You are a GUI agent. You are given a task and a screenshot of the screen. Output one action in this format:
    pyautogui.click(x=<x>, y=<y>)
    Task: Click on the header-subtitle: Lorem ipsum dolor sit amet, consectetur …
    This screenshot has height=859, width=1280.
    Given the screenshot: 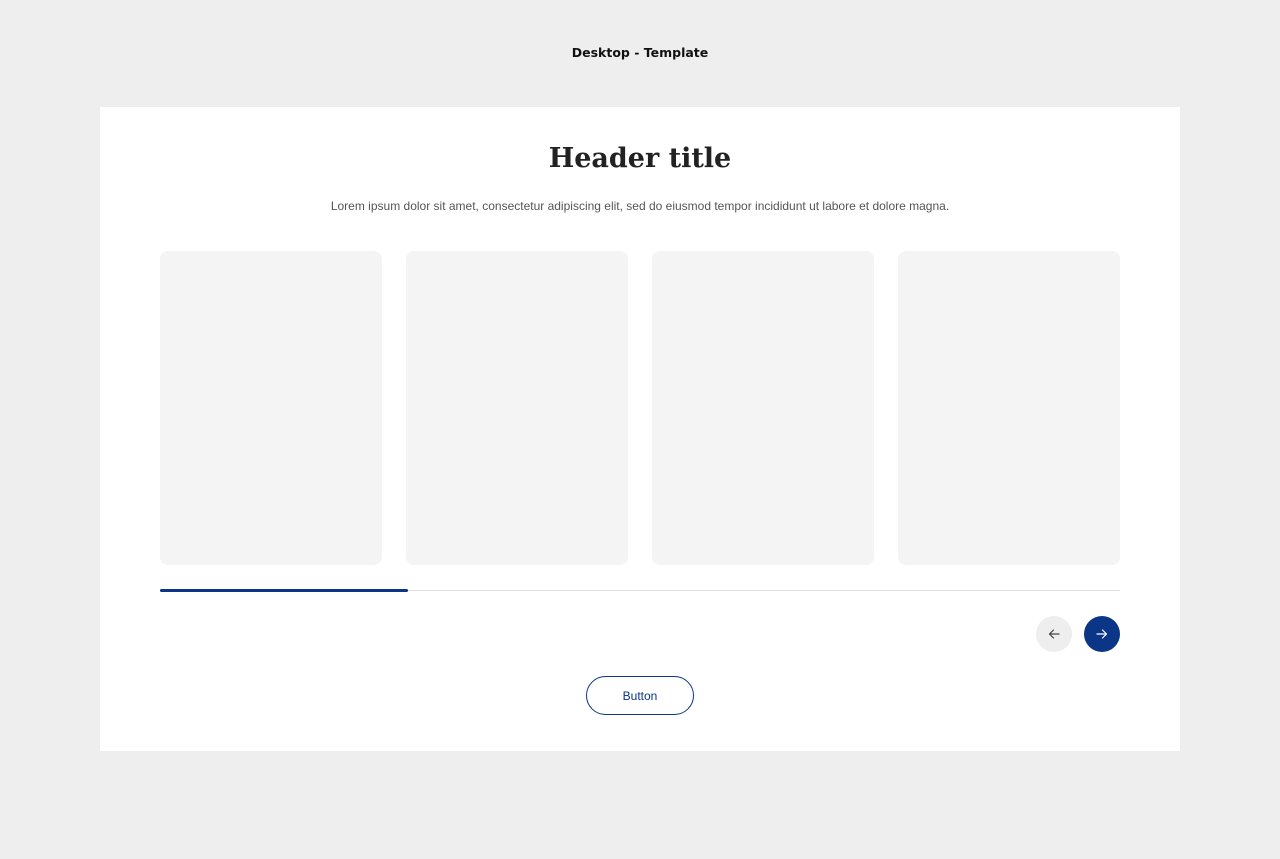 What is the action you would take?
    pyautogui.click(x=640, y=206)
    